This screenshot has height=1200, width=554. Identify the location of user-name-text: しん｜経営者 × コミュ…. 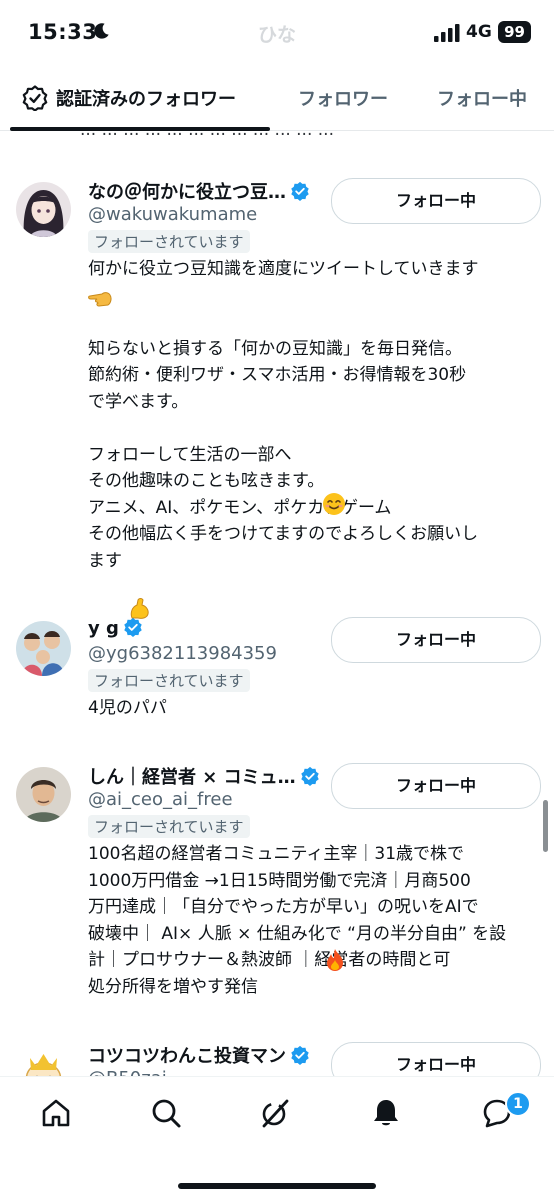
(192, 777).